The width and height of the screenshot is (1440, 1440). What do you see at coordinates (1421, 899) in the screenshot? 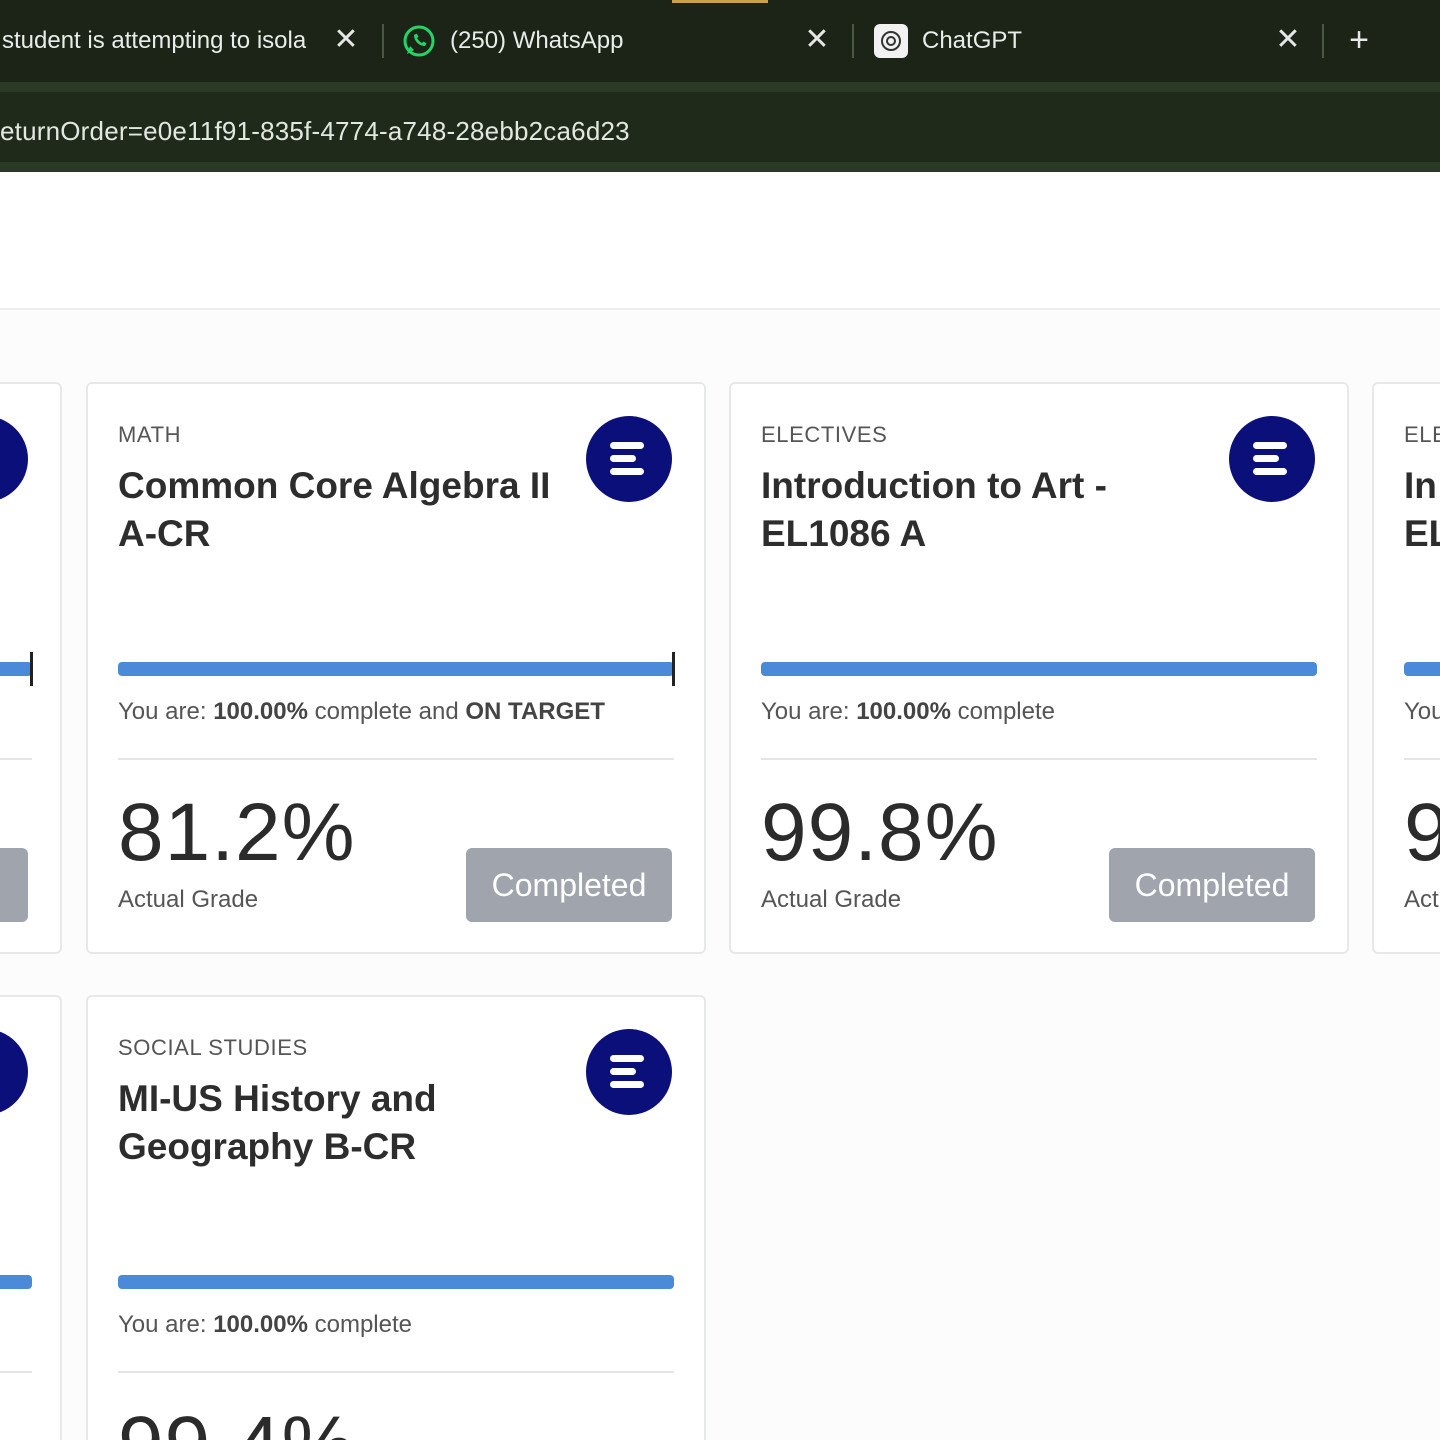
I see `actual-grade-label: Act` at bounding box center [1421, 899].